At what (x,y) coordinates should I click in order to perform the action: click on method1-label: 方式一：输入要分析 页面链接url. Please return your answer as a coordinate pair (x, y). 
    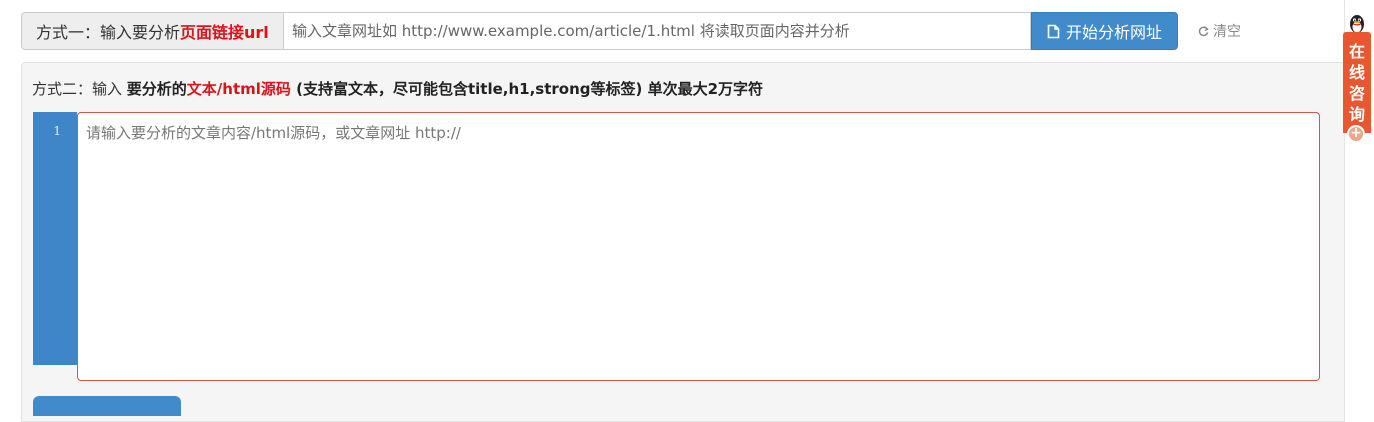
    Looking at the image, I should click on (152, 31).